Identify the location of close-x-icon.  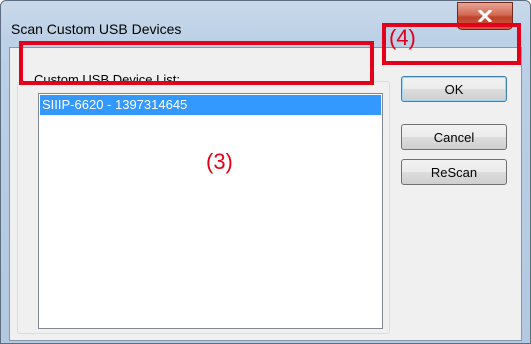
(485, 16).